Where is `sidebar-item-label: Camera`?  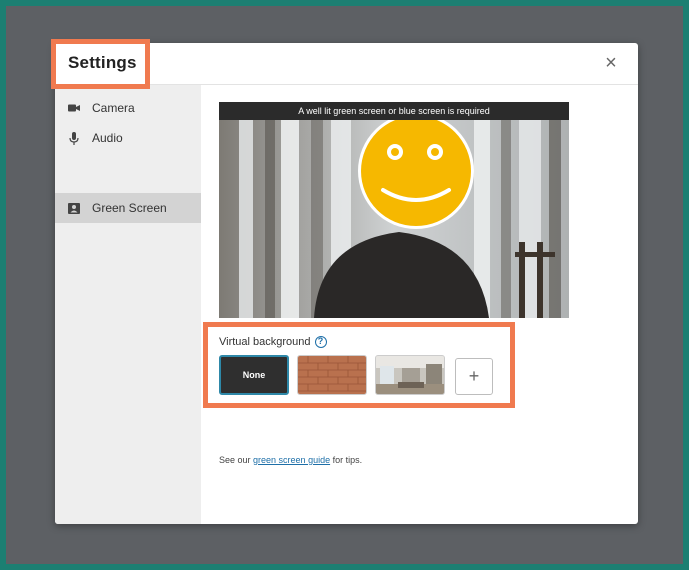
sidebar-item-label: Camera is located at coordinates (113, 108).